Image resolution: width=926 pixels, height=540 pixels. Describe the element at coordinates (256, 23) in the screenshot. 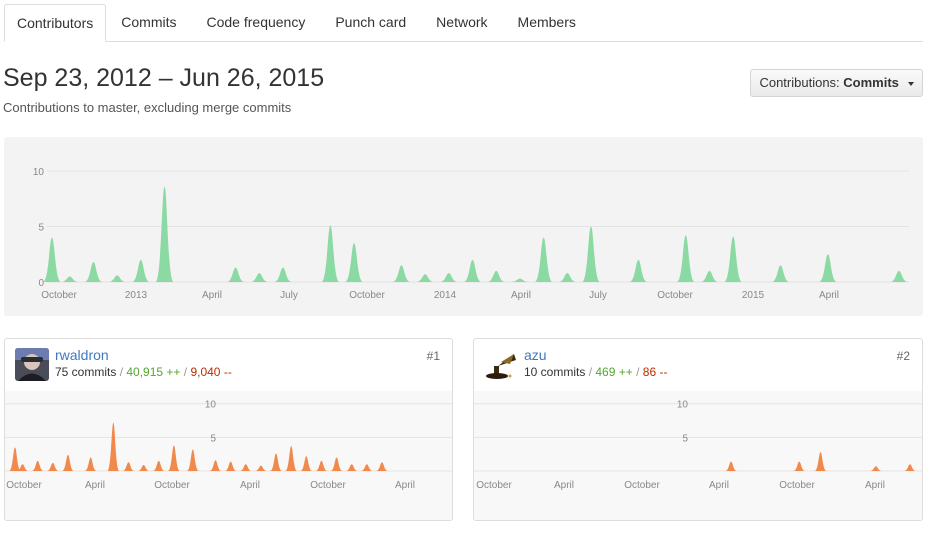

I see `tab-code-frequency: Code frequency` at that location.